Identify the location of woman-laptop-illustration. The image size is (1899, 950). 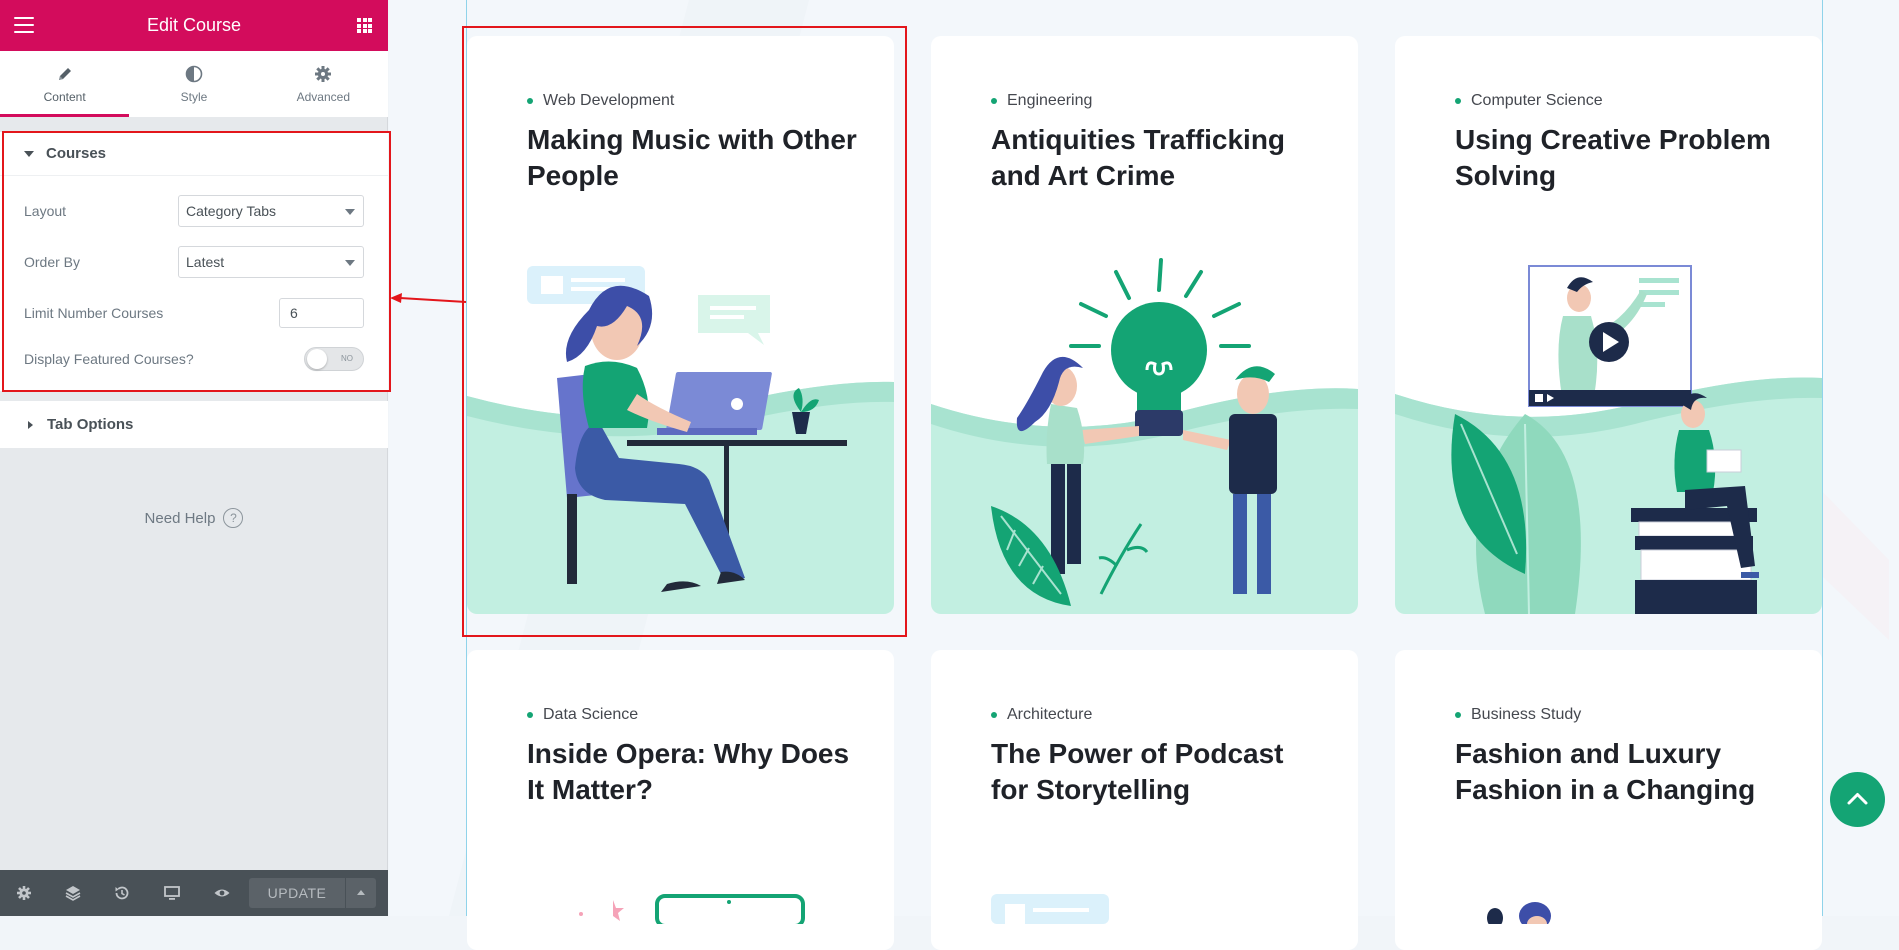
(680, 440).